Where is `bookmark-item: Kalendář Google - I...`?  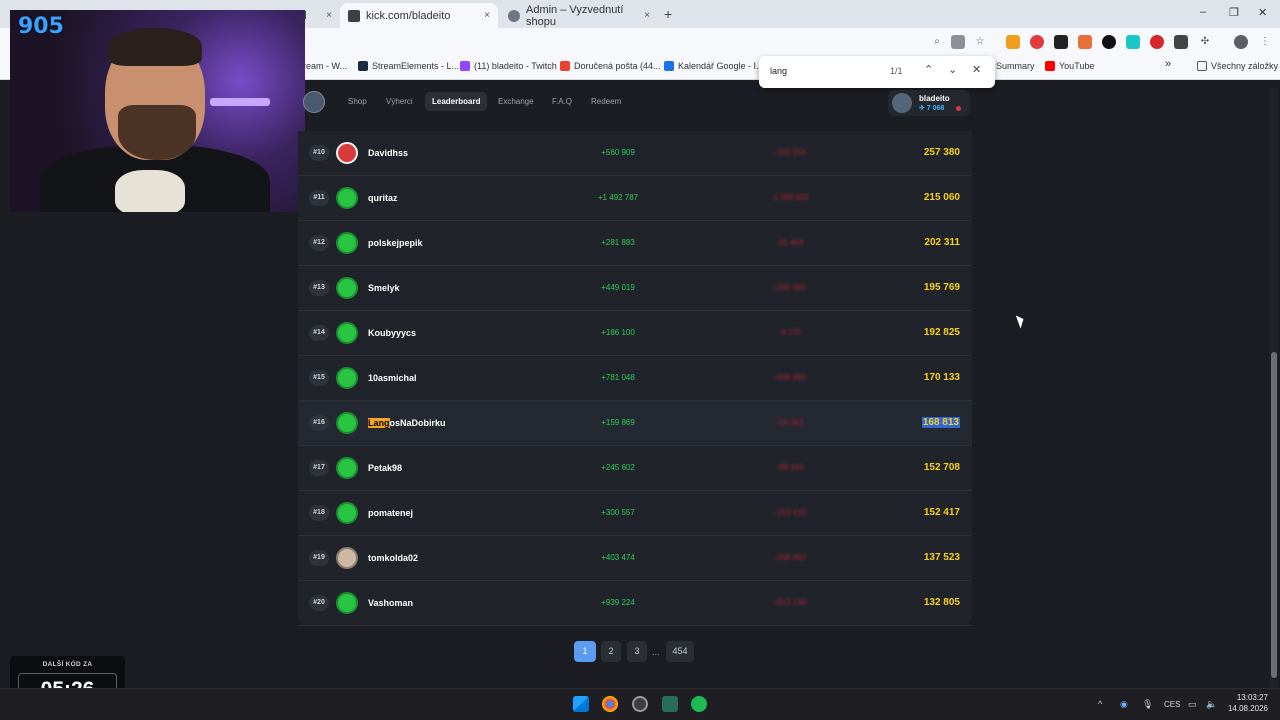 bookmark-item: Kalendář Google - I... is located at coordinates (714, 66).